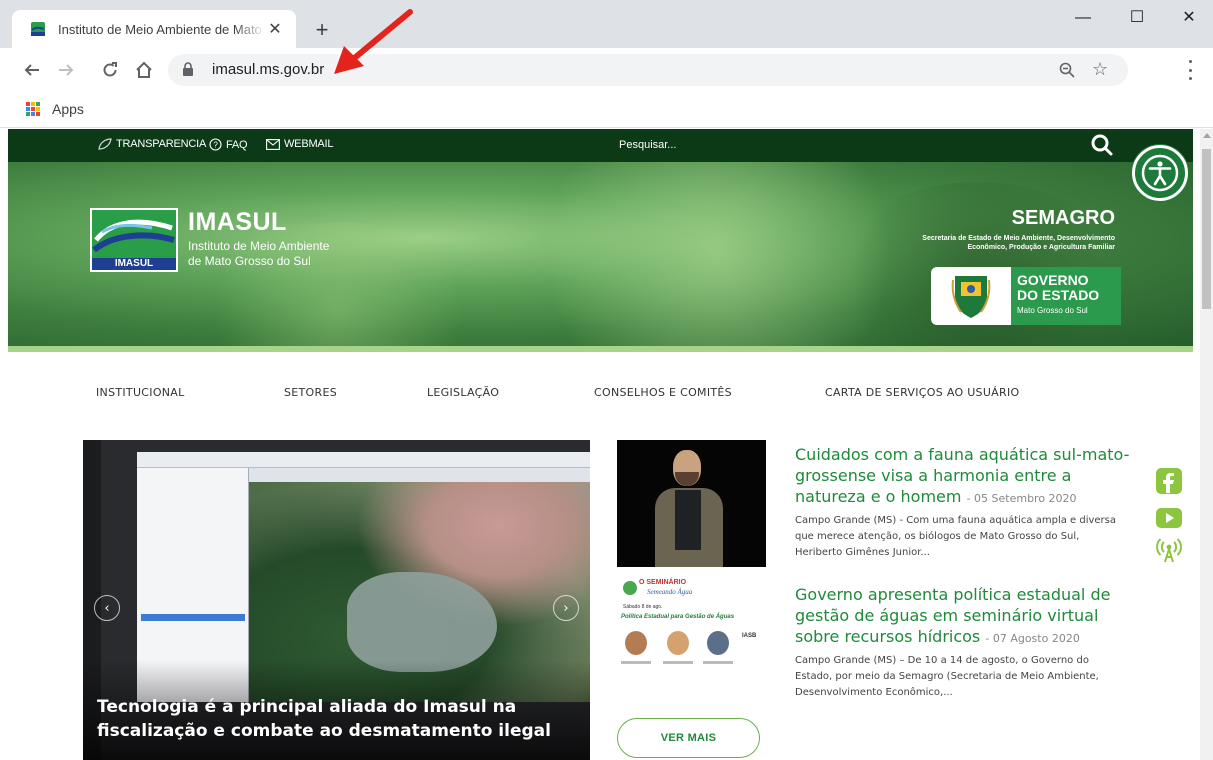  I want to click on accessibility-button, so click(1160, 173).